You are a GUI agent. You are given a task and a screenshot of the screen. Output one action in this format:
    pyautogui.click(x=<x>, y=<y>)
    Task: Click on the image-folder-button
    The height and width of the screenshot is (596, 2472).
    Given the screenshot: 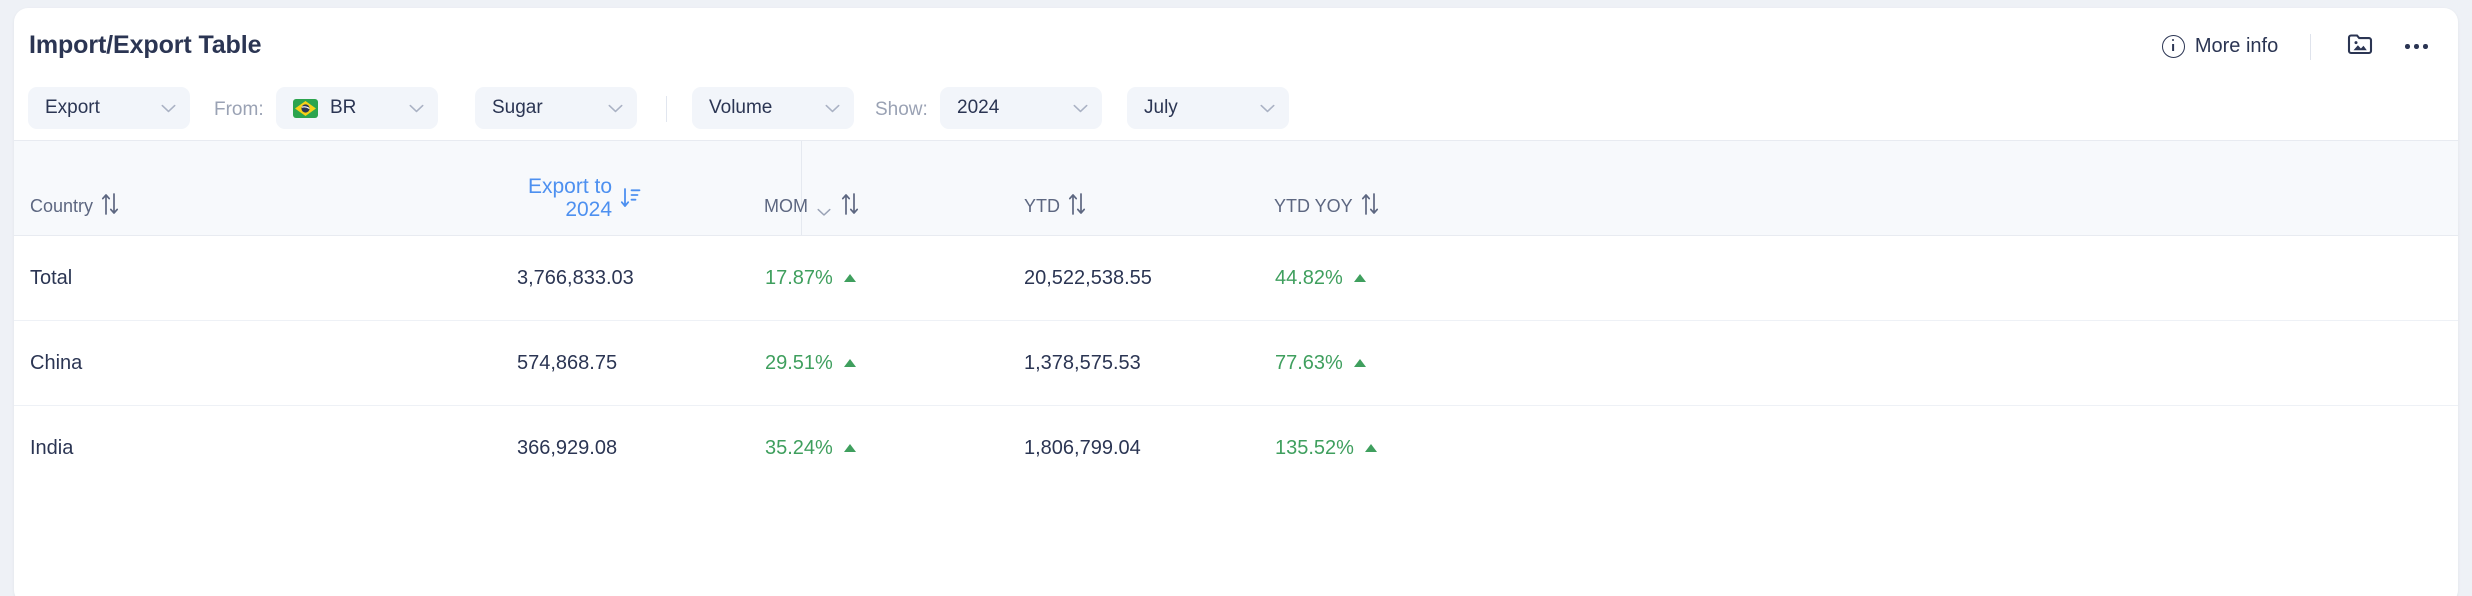 What is the action you would take?
    pyautogui.click(x=2360, y=46)
    